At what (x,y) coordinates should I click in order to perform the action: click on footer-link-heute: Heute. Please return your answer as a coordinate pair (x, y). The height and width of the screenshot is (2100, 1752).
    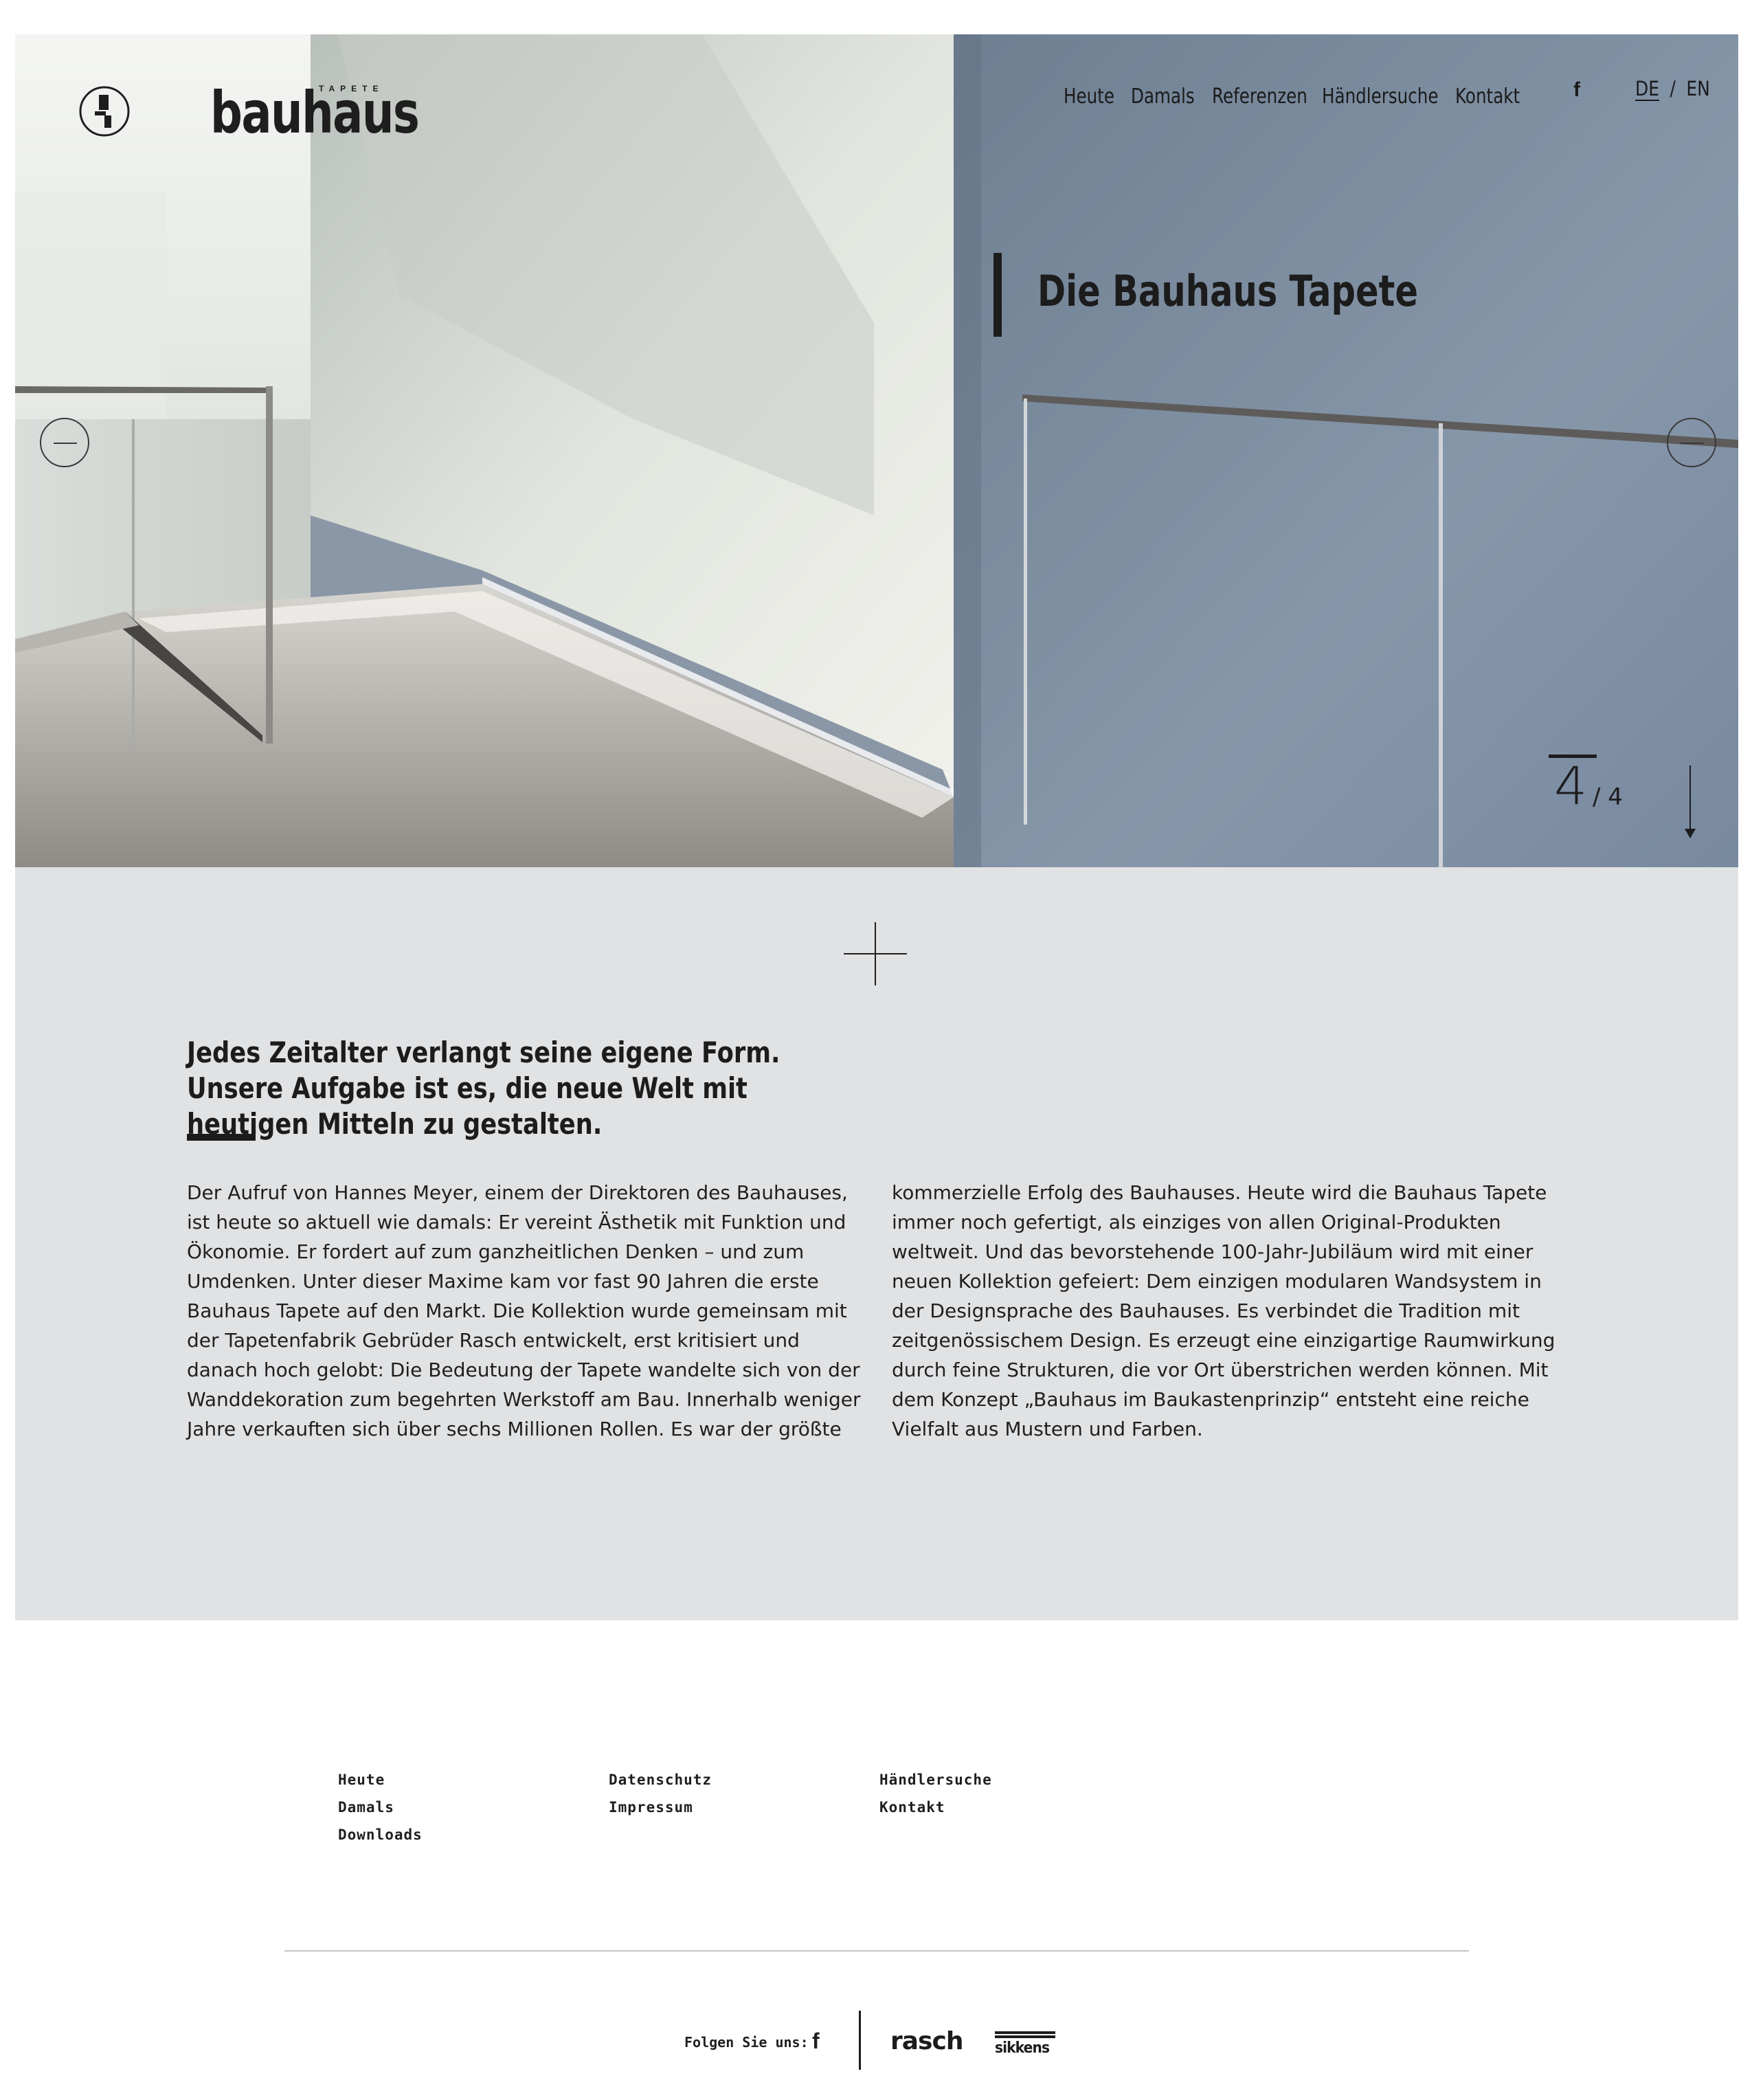
    Looking at the image, I should click on (380, 1780).